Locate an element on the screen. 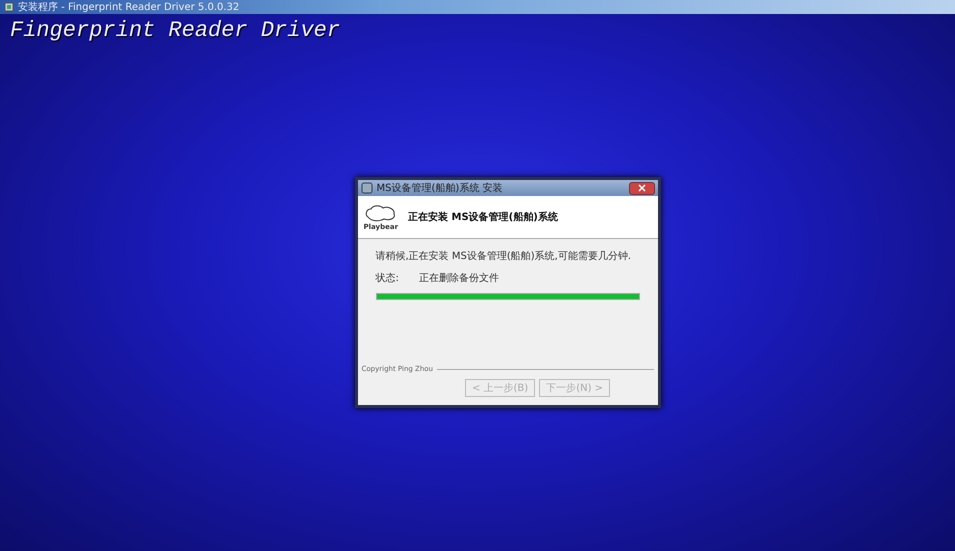 Image resolution: width=955 pixels, height=551 pixels. status-label: 状态: is located at coordinates (387, 278).